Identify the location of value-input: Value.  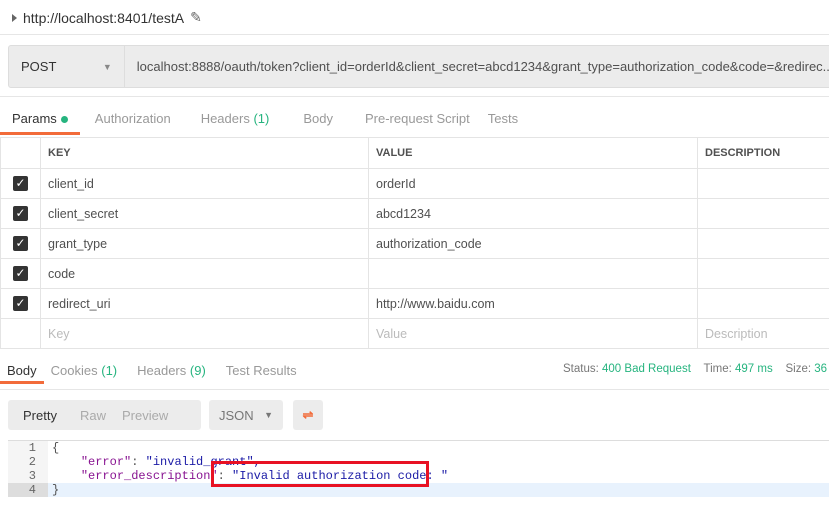
(533, 333).